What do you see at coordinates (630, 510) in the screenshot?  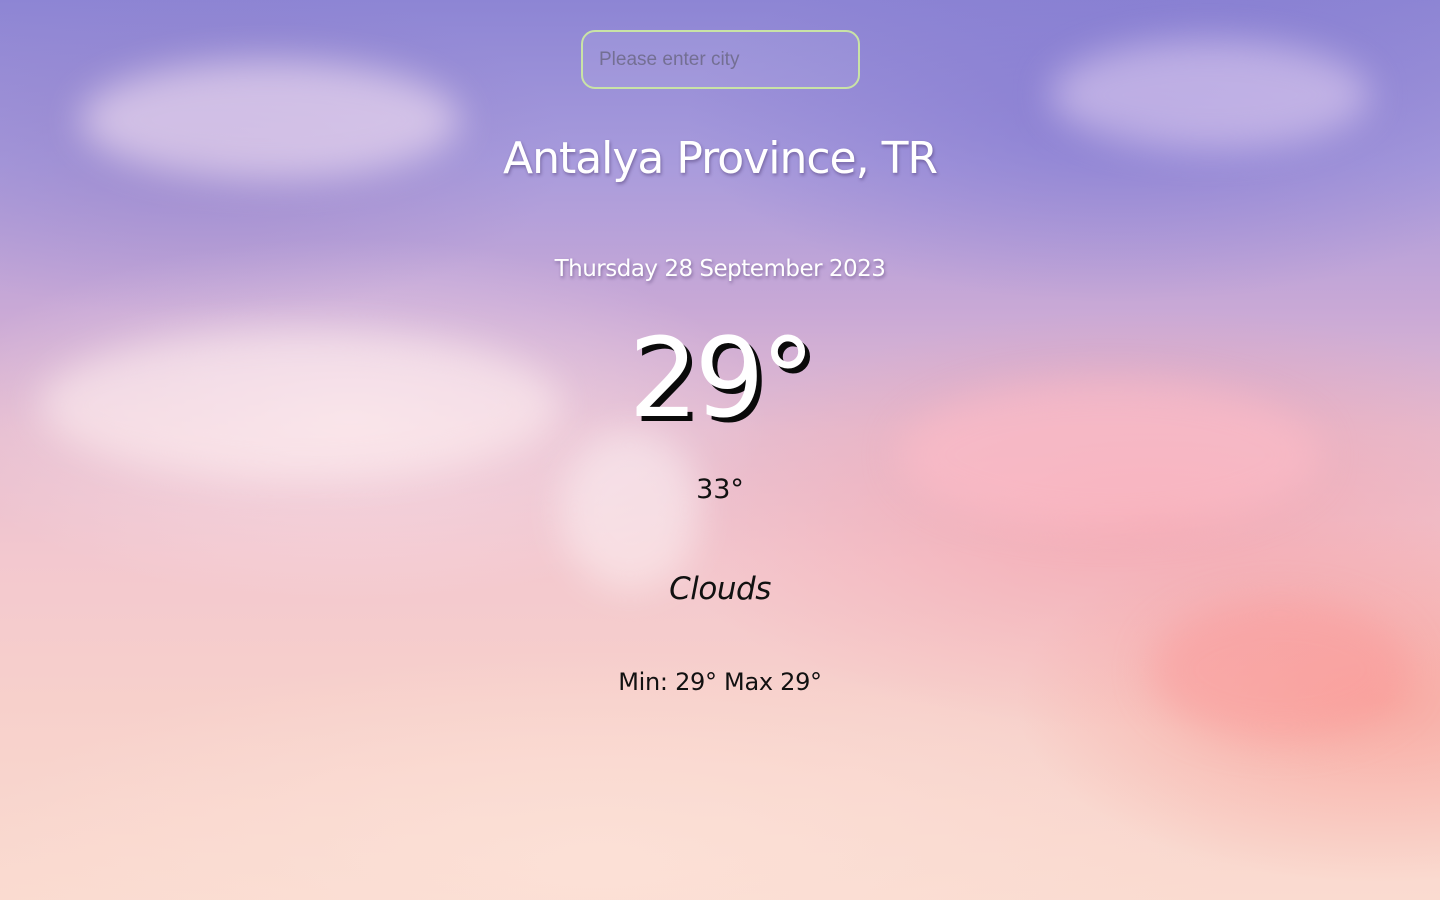 I see `background-cloud` at bounding box center [630, 510].